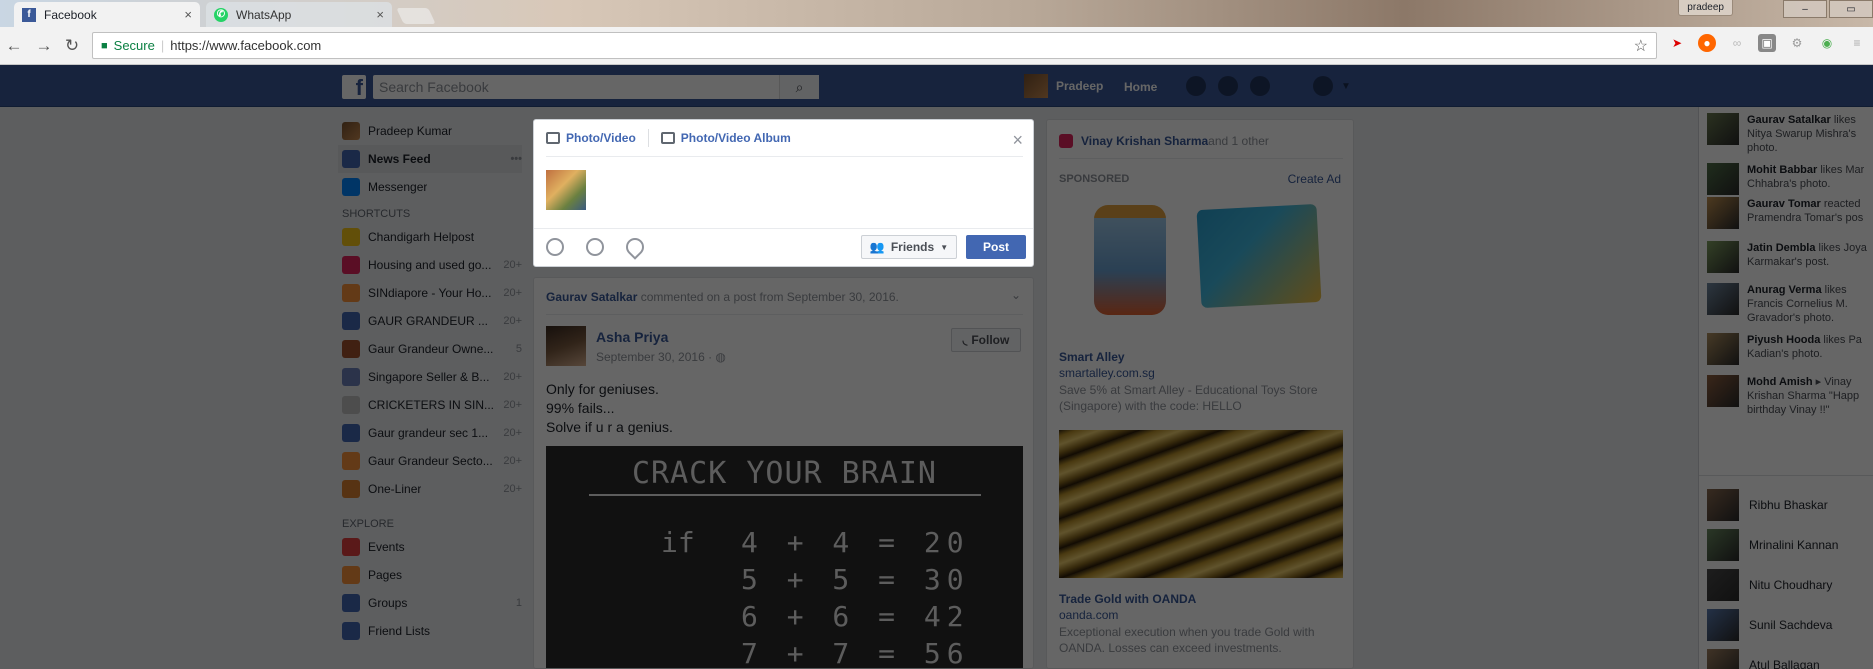 The image size is (1873, 669). What do you see at coordinates (1841, 248) in the screenshot?
I see `ticker-line: likes Joya` at bounding box center [1841, 248].